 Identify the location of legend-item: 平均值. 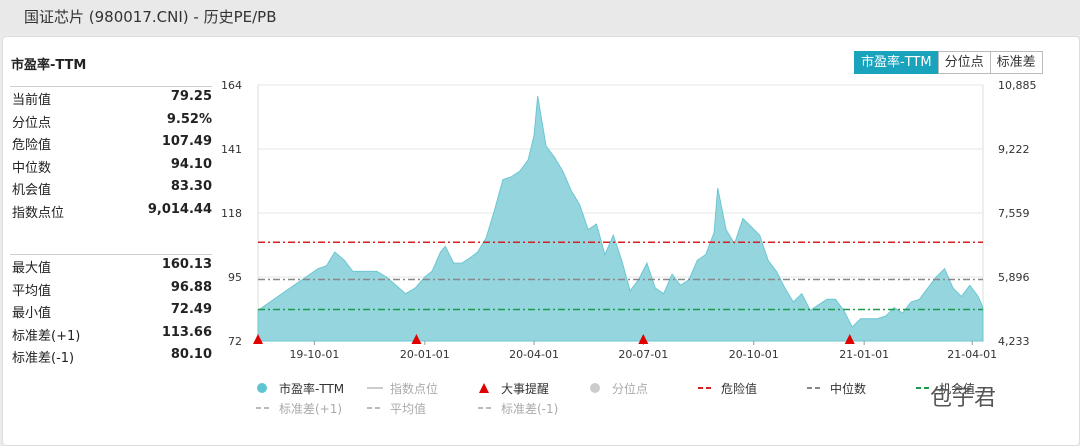
(396, 408).